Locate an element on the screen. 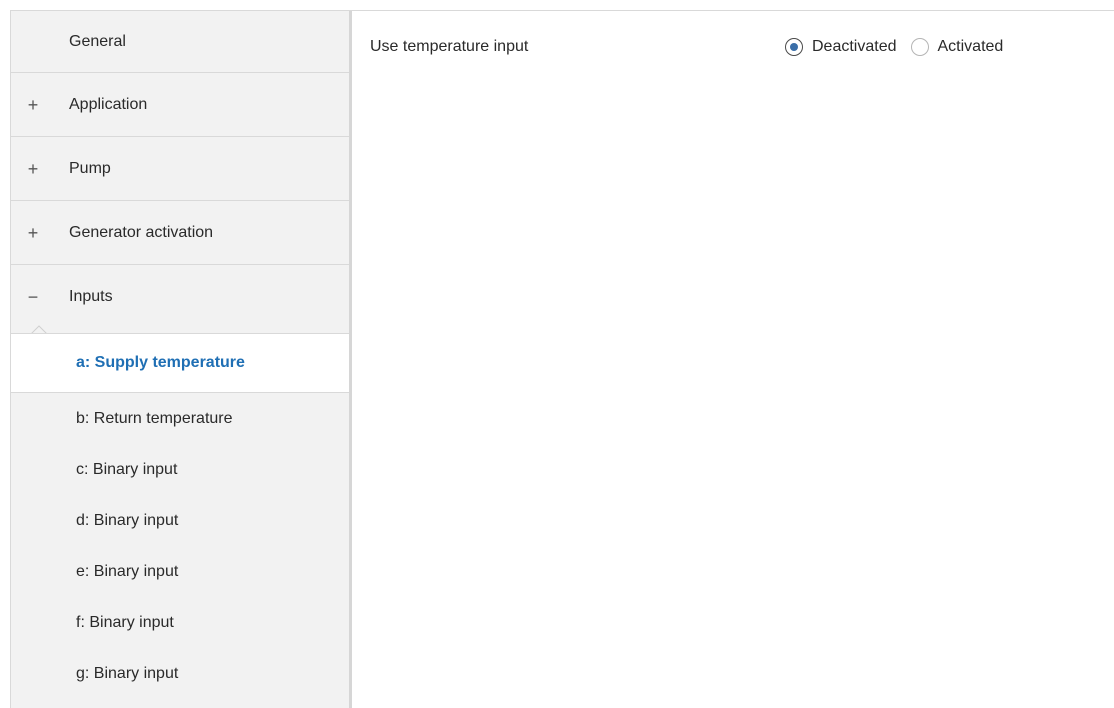 The width and height of the screenshot is (1114, 708). sidebar-subitem-supply-temperature: a: Supply temperature is located at coordinates (181, 363).